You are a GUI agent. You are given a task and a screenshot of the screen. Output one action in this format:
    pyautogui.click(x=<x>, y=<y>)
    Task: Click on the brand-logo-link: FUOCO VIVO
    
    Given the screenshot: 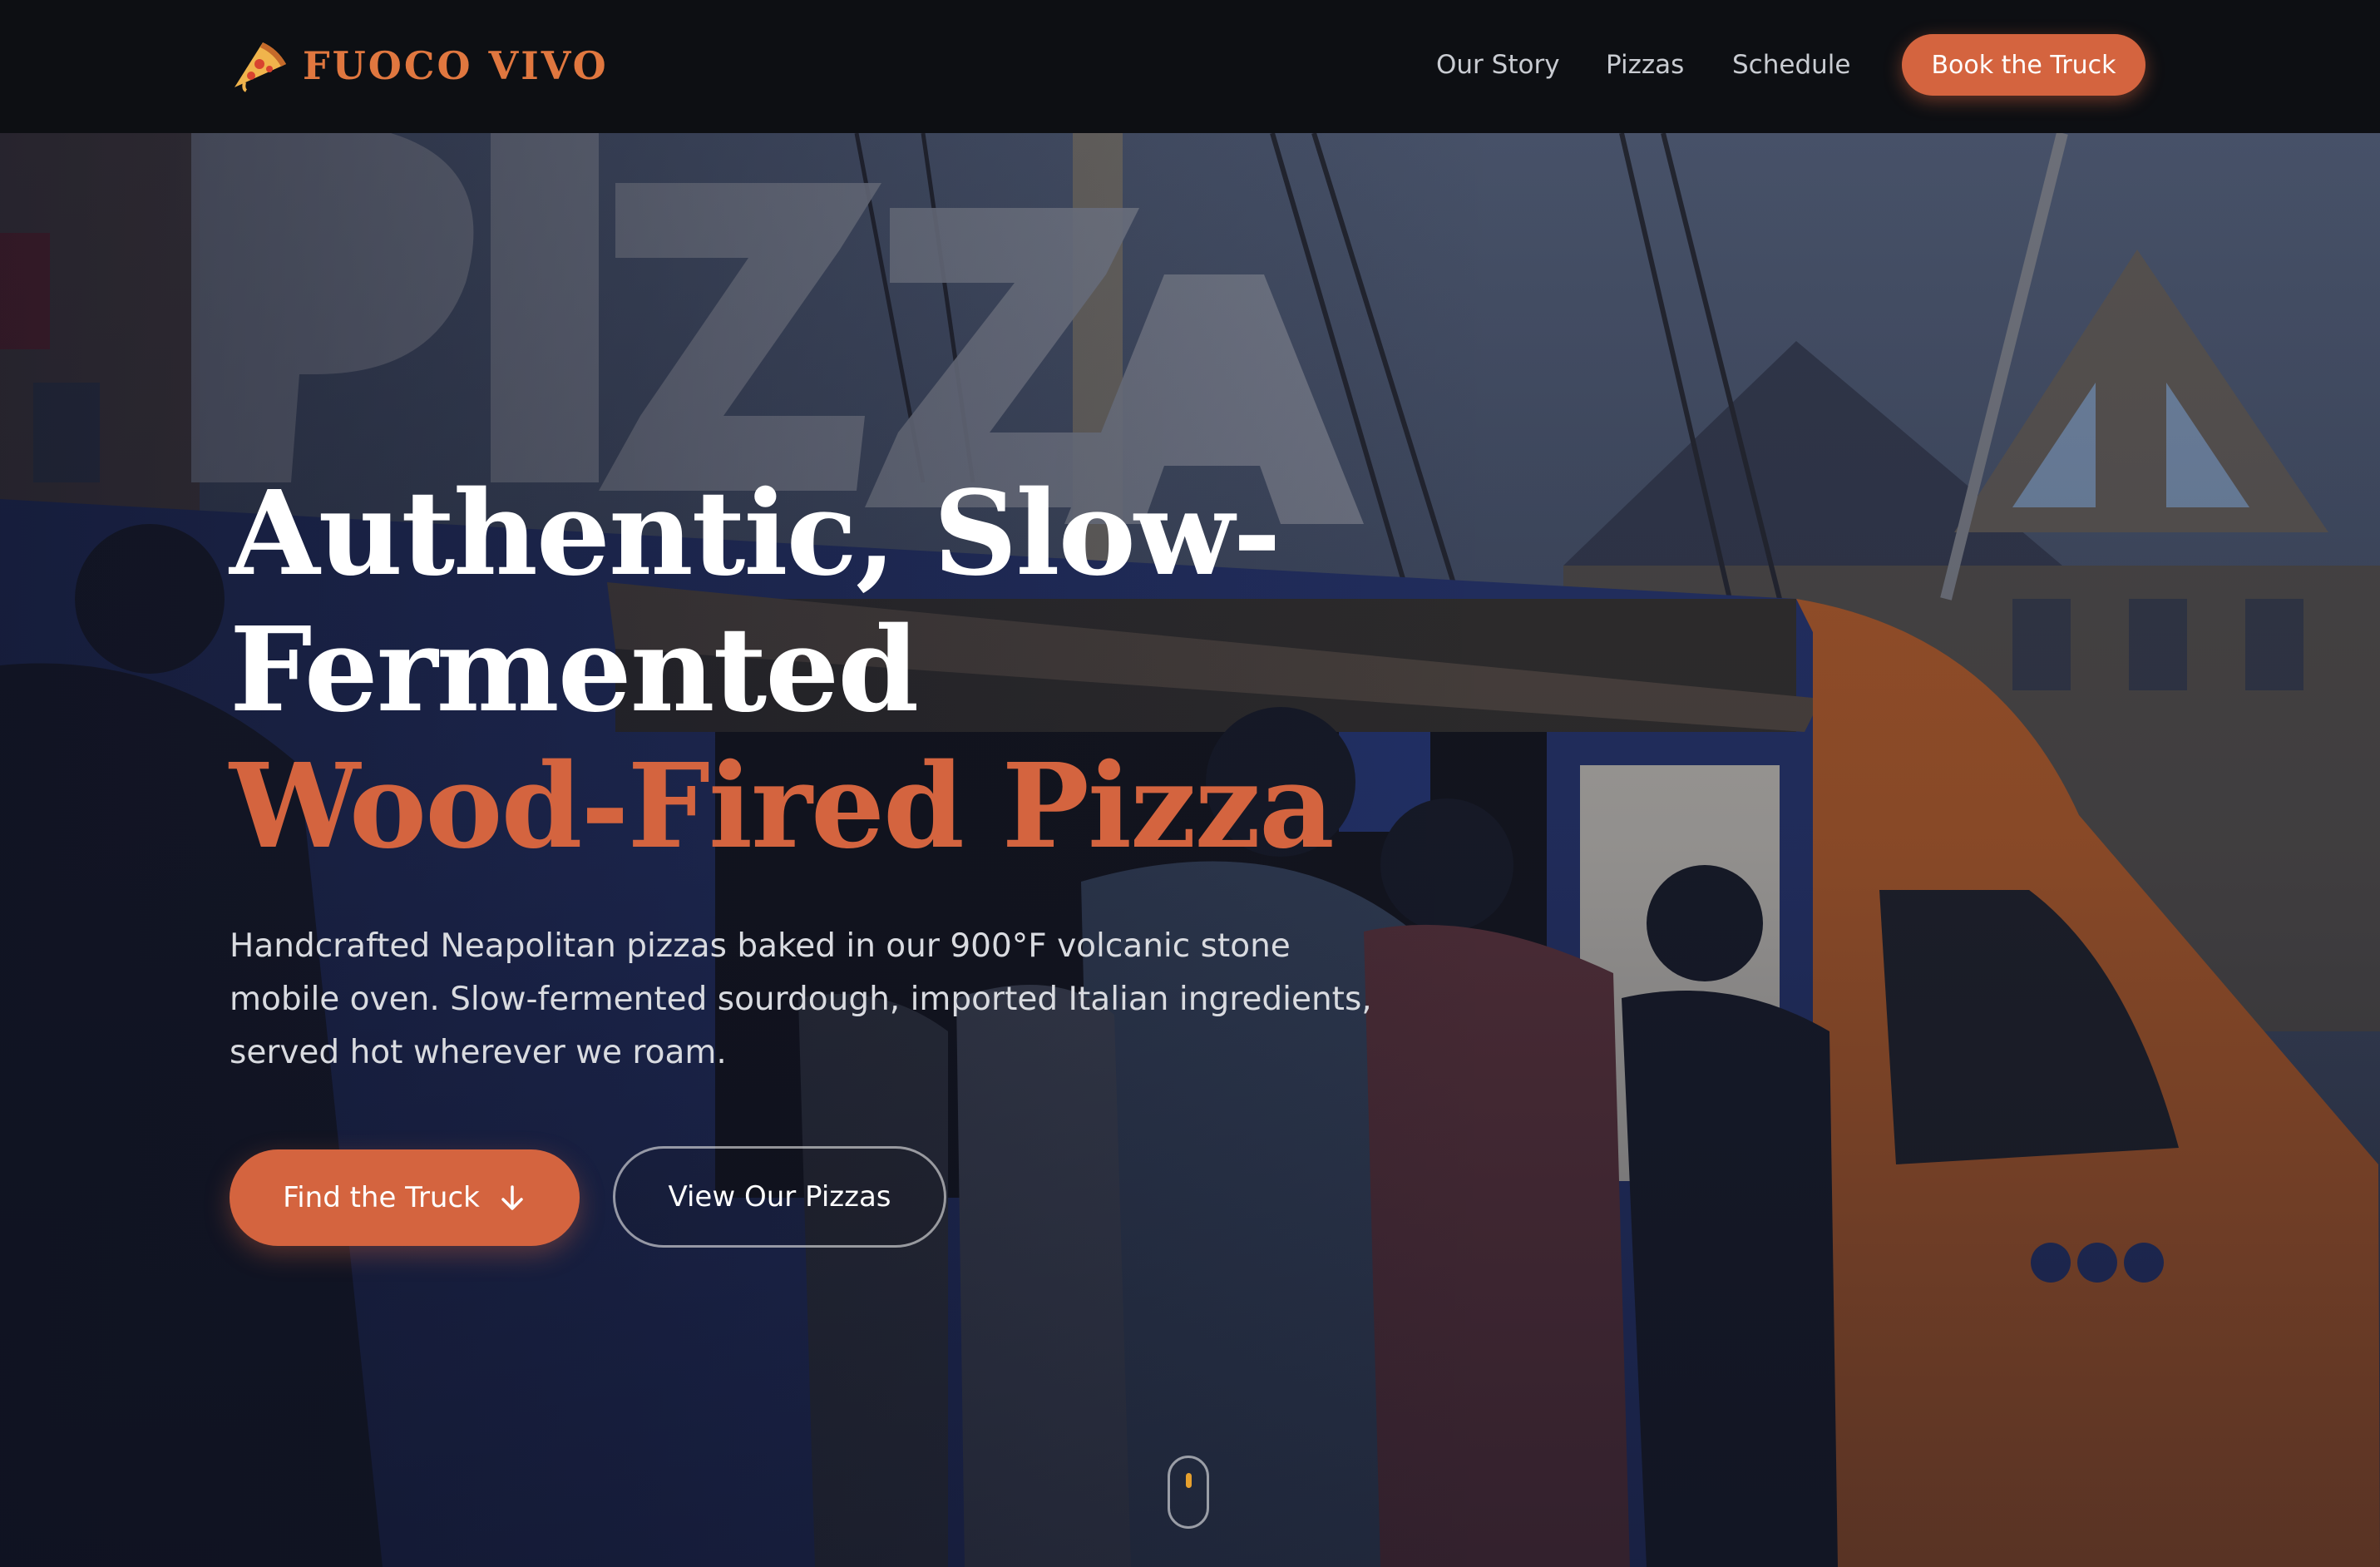 What is the action you would take?
    pyautogui.click(x=419, y=66)
    